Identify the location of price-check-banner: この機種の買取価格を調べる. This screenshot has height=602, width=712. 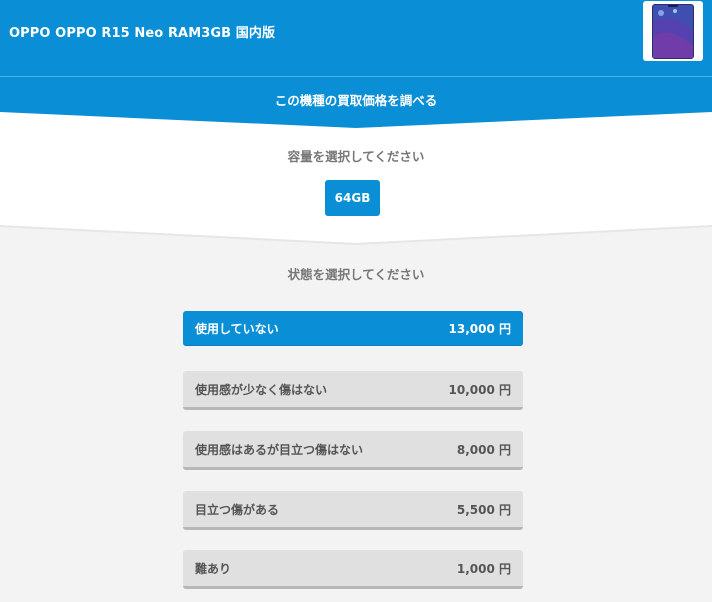
(356, 100).